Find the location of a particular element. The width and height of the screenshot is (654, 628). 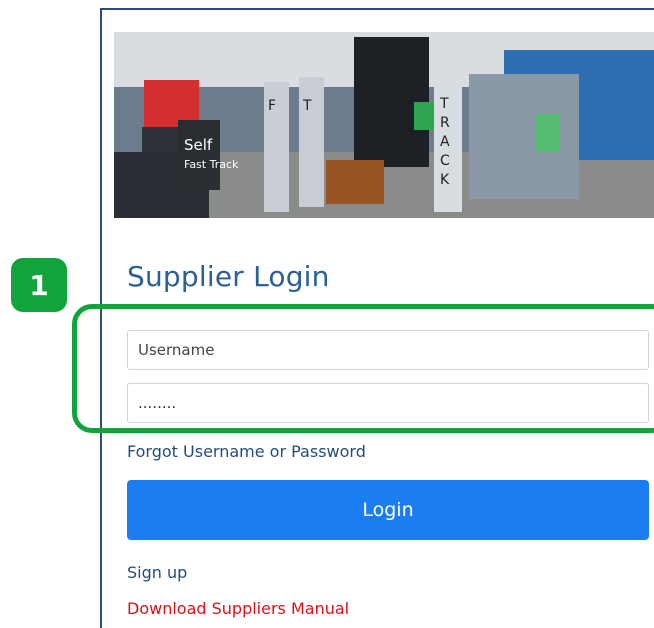

forgot-credentials-link: Forgot Username or Password is located at coordinates (246, 451).